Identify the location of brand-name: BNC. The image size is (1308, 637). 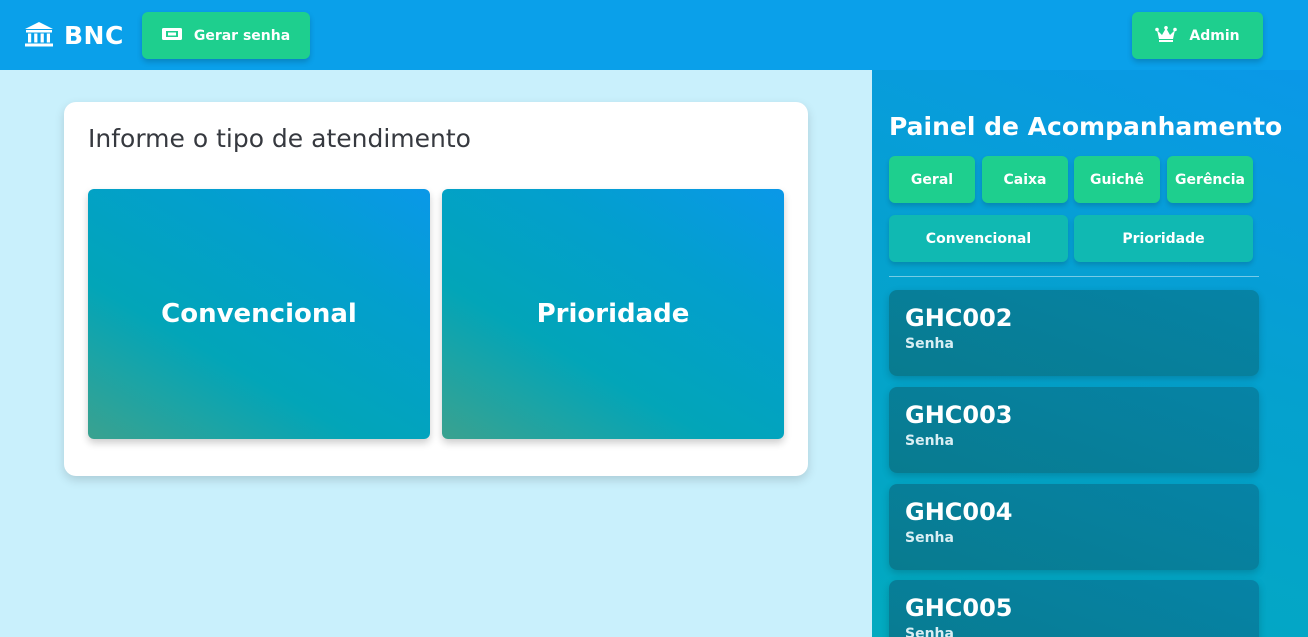
(94, 35).